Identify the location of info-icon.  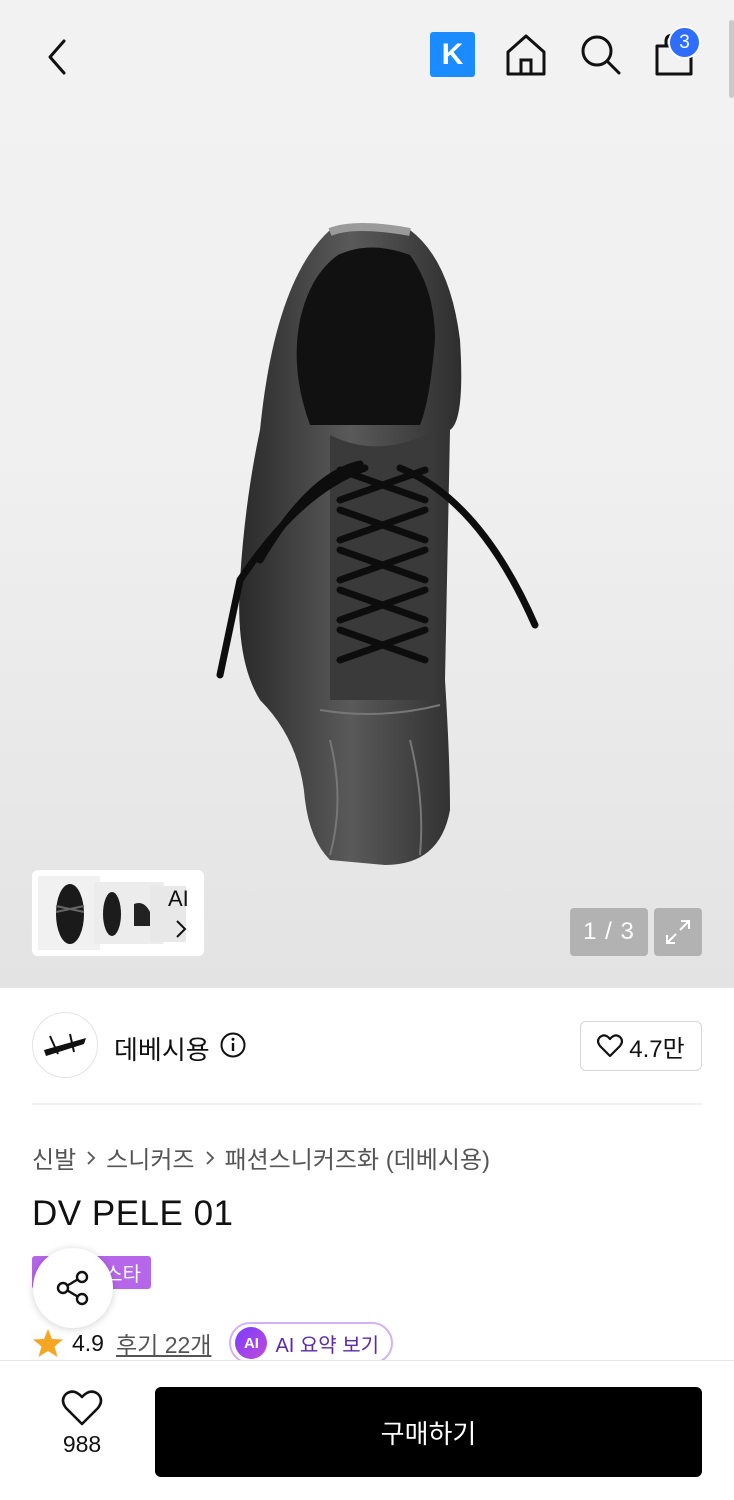
(233, 1045).